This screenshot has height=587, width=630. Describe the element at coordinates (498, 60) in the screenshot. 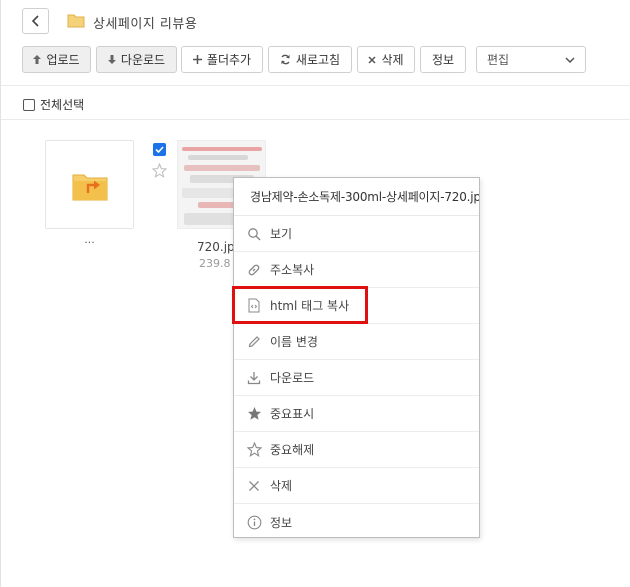

I see `edit-select-value: 편집` at that location.